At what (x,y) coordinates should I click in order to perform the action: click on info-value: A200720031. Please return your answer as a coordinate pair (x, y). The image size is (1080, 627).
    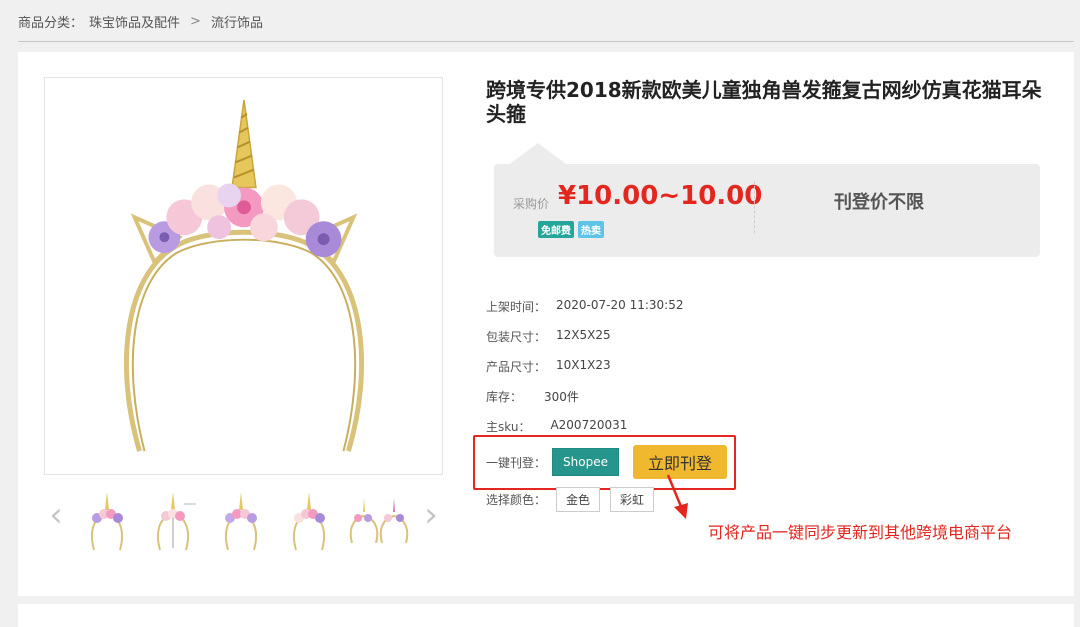
    Looking at the image, I should click on (589, 425).